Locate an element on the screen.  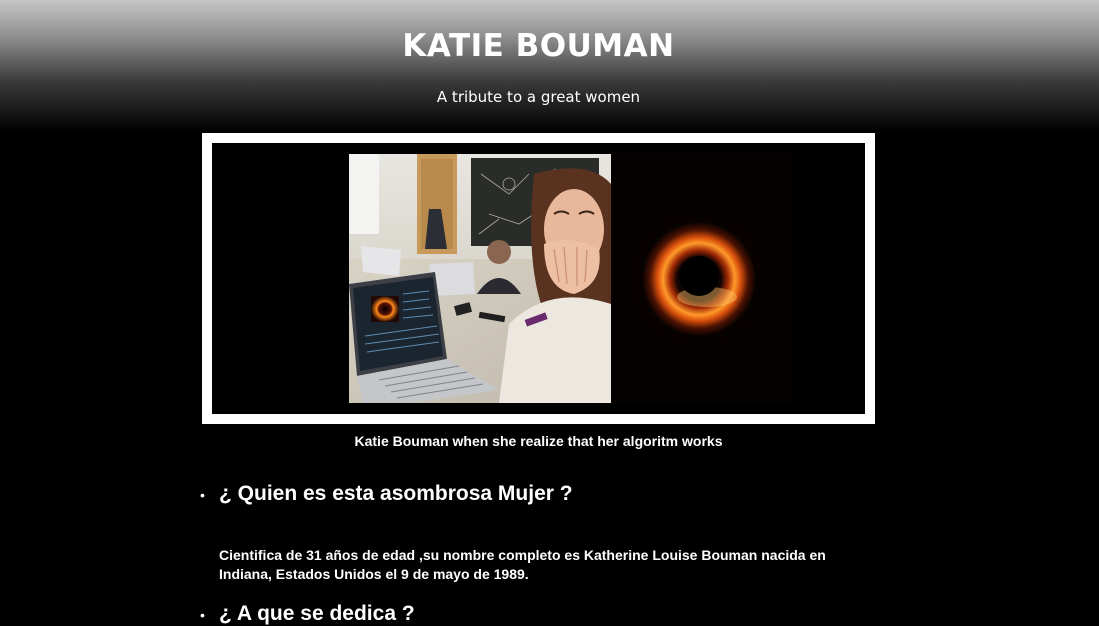
katie-bouman-photo-drawing is located at coordinates (480, 278).